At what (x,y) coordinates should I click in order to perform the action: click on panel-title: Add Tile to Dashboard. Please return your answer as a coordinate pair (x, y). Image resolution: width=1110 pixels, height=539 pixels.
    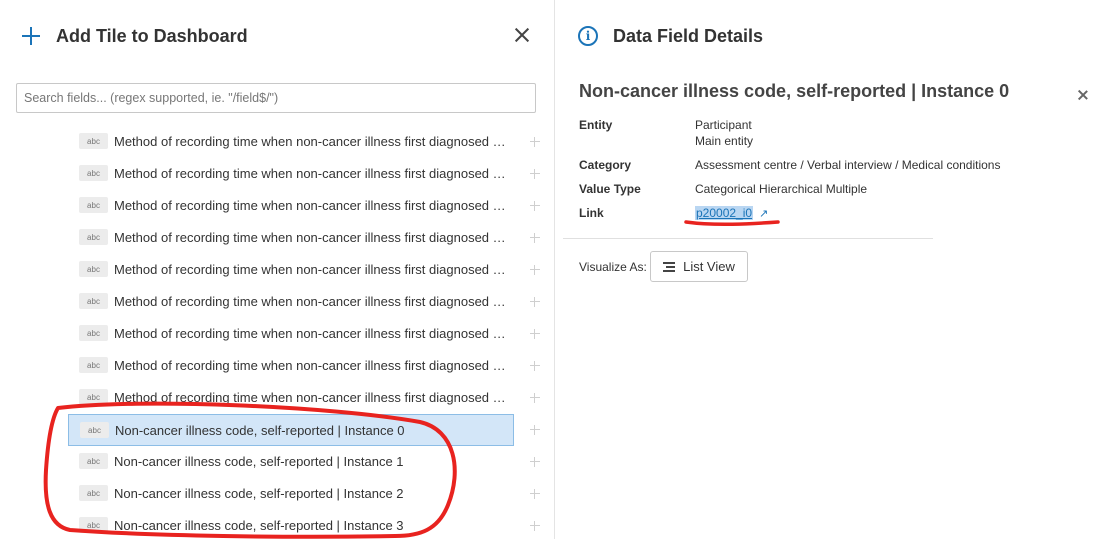
    Looking at the image, I should click on (152, 35).